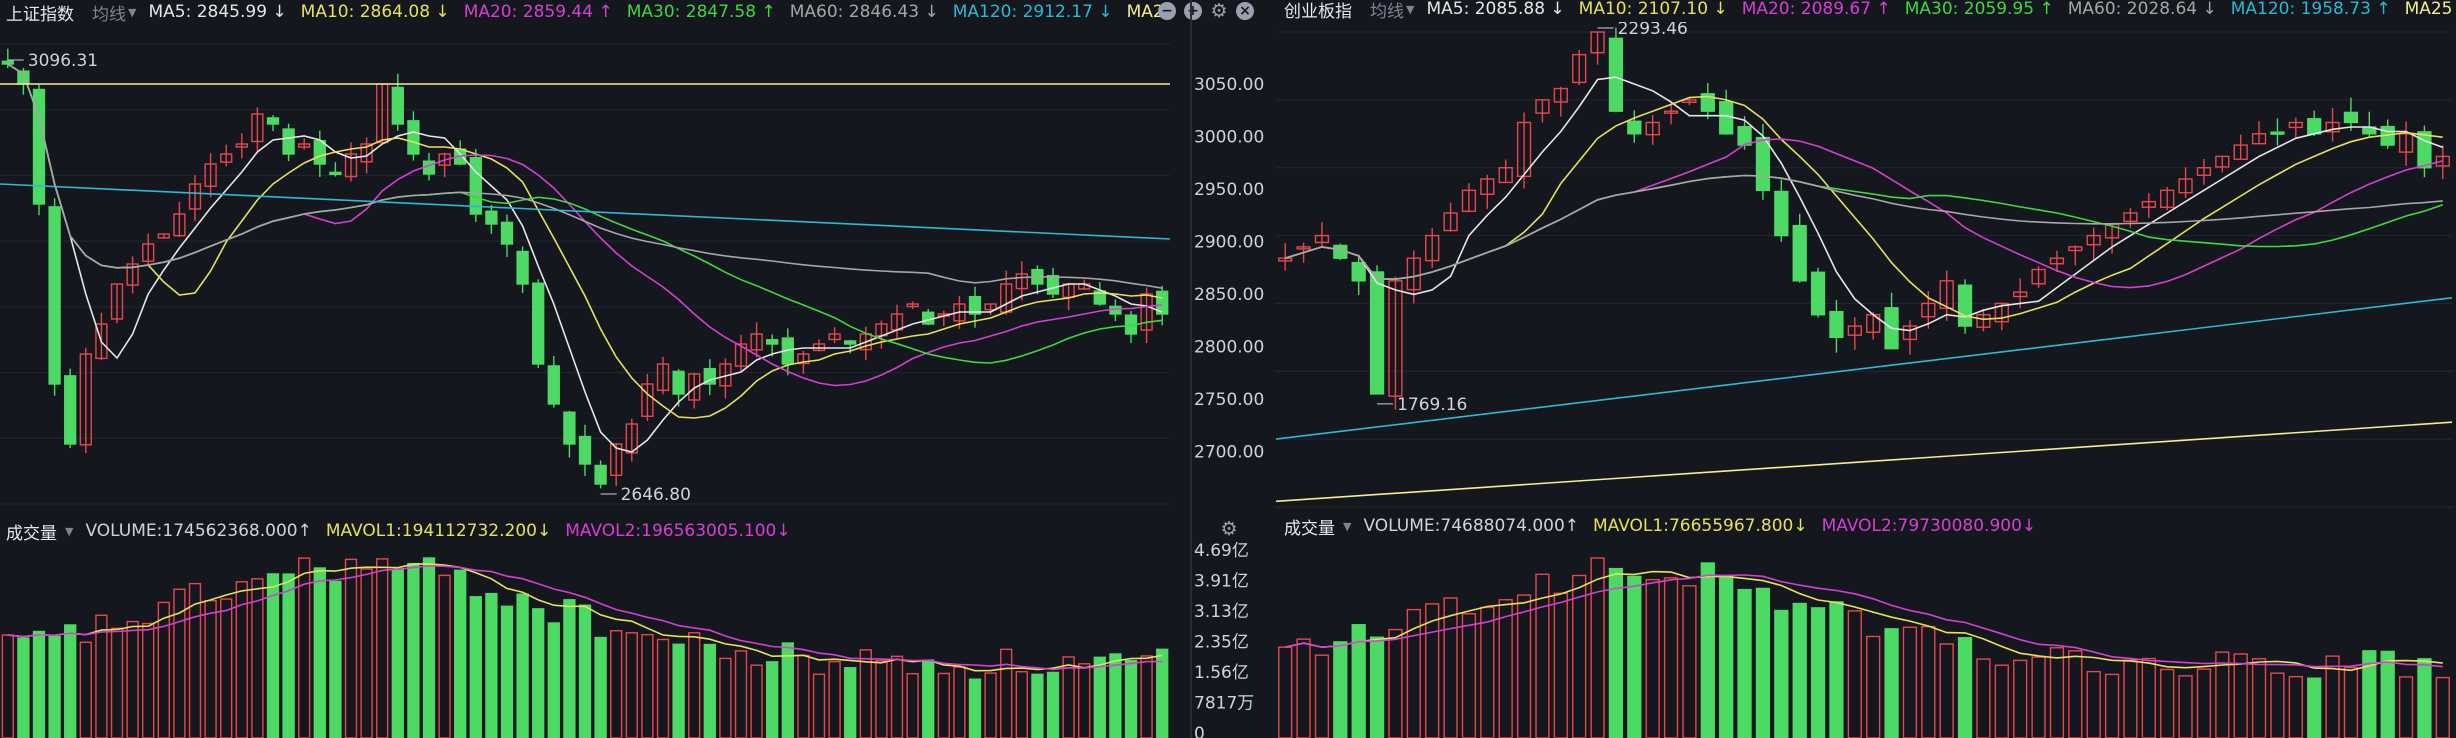  I want to click on ma5-label: MA5: 2845.99 ↓, so click(217, 12).